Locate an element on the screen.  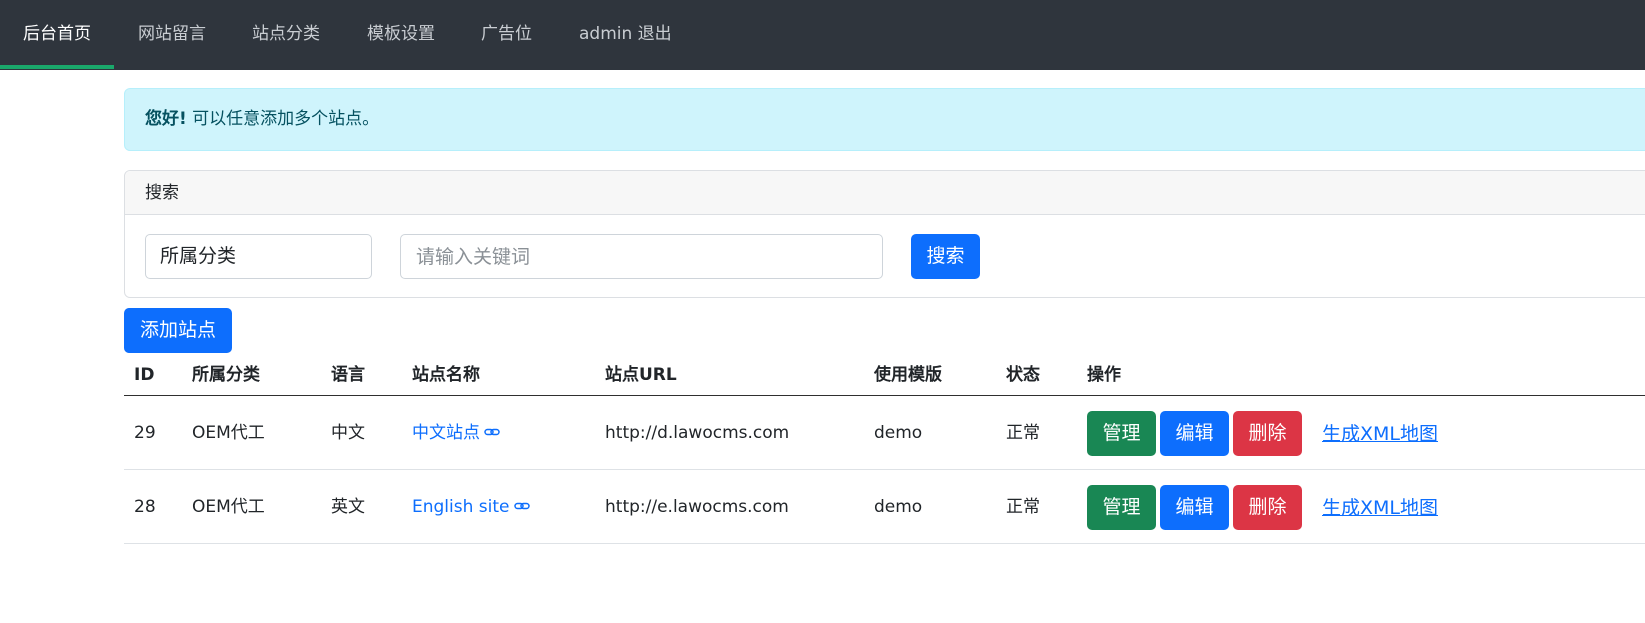
active-nav-indicator is located at coordinates (57, 67).